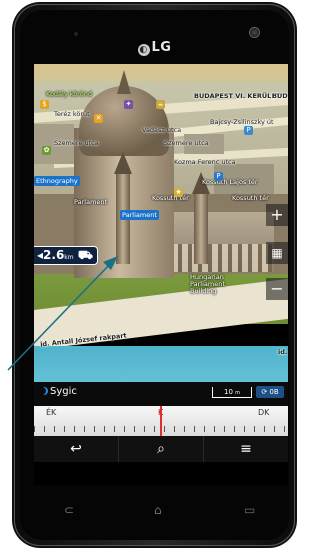 The image size is (320, 549). I want to click on poi-icon: ✕, so click(98, 118).